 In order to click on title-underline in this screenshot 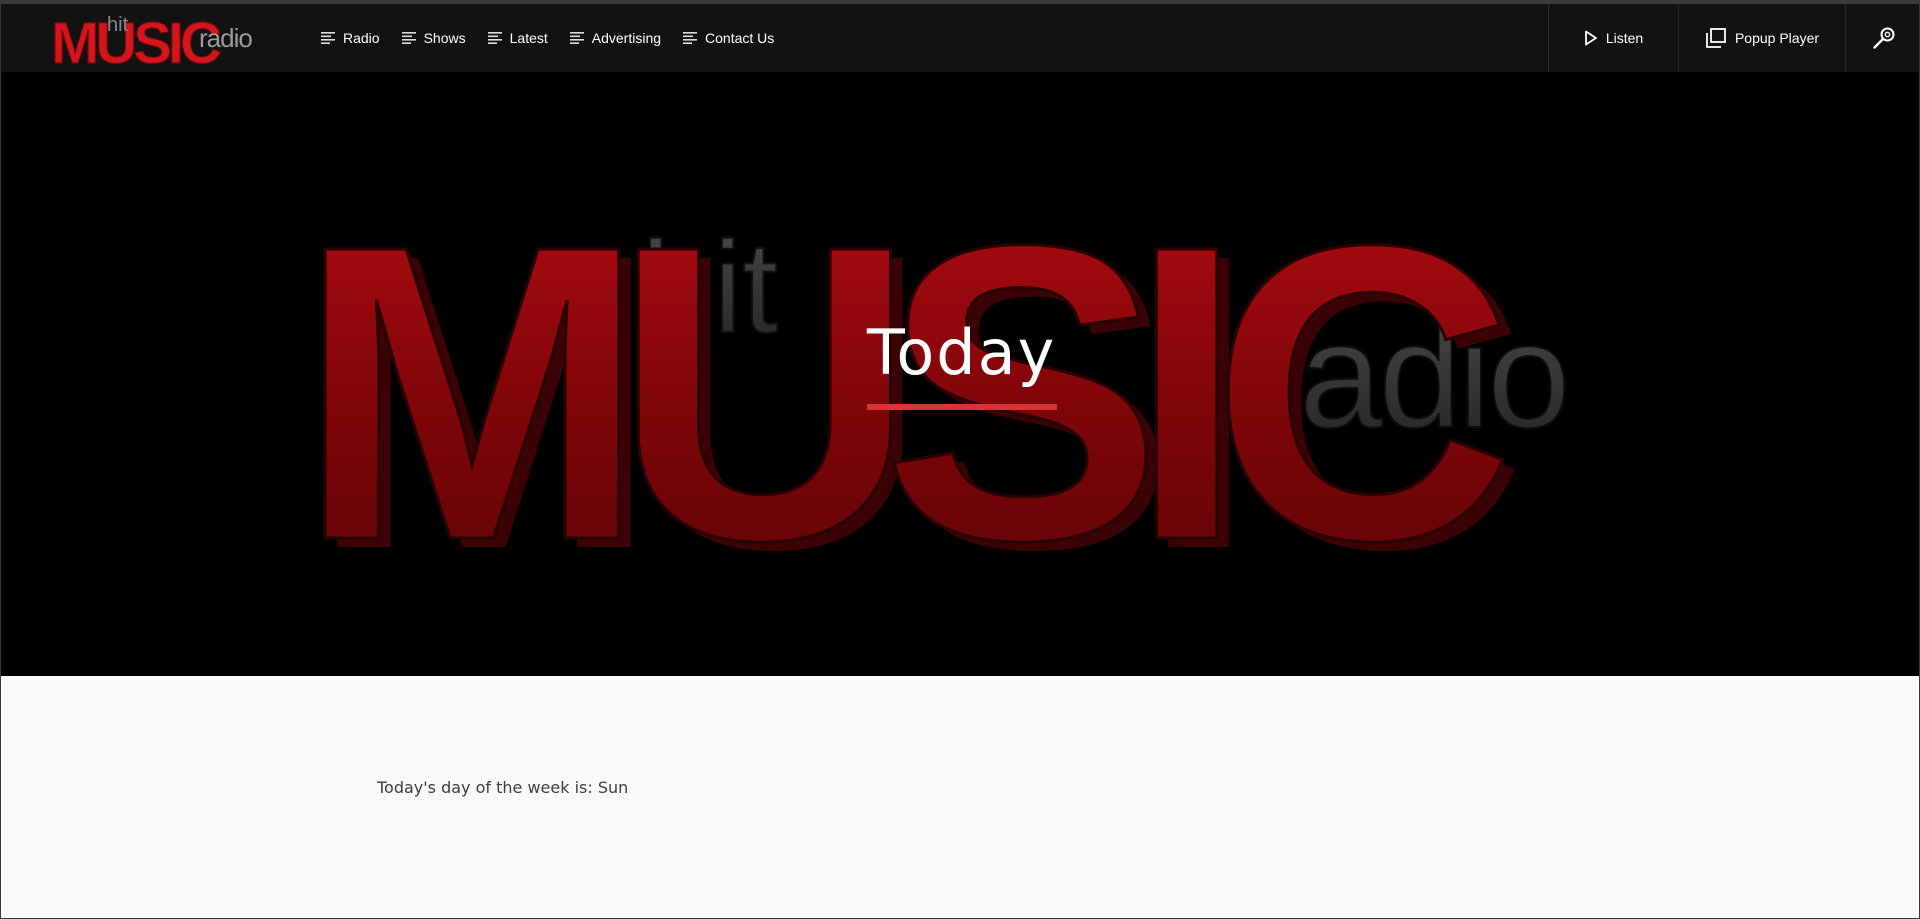, I will do `click(962, 407)`.